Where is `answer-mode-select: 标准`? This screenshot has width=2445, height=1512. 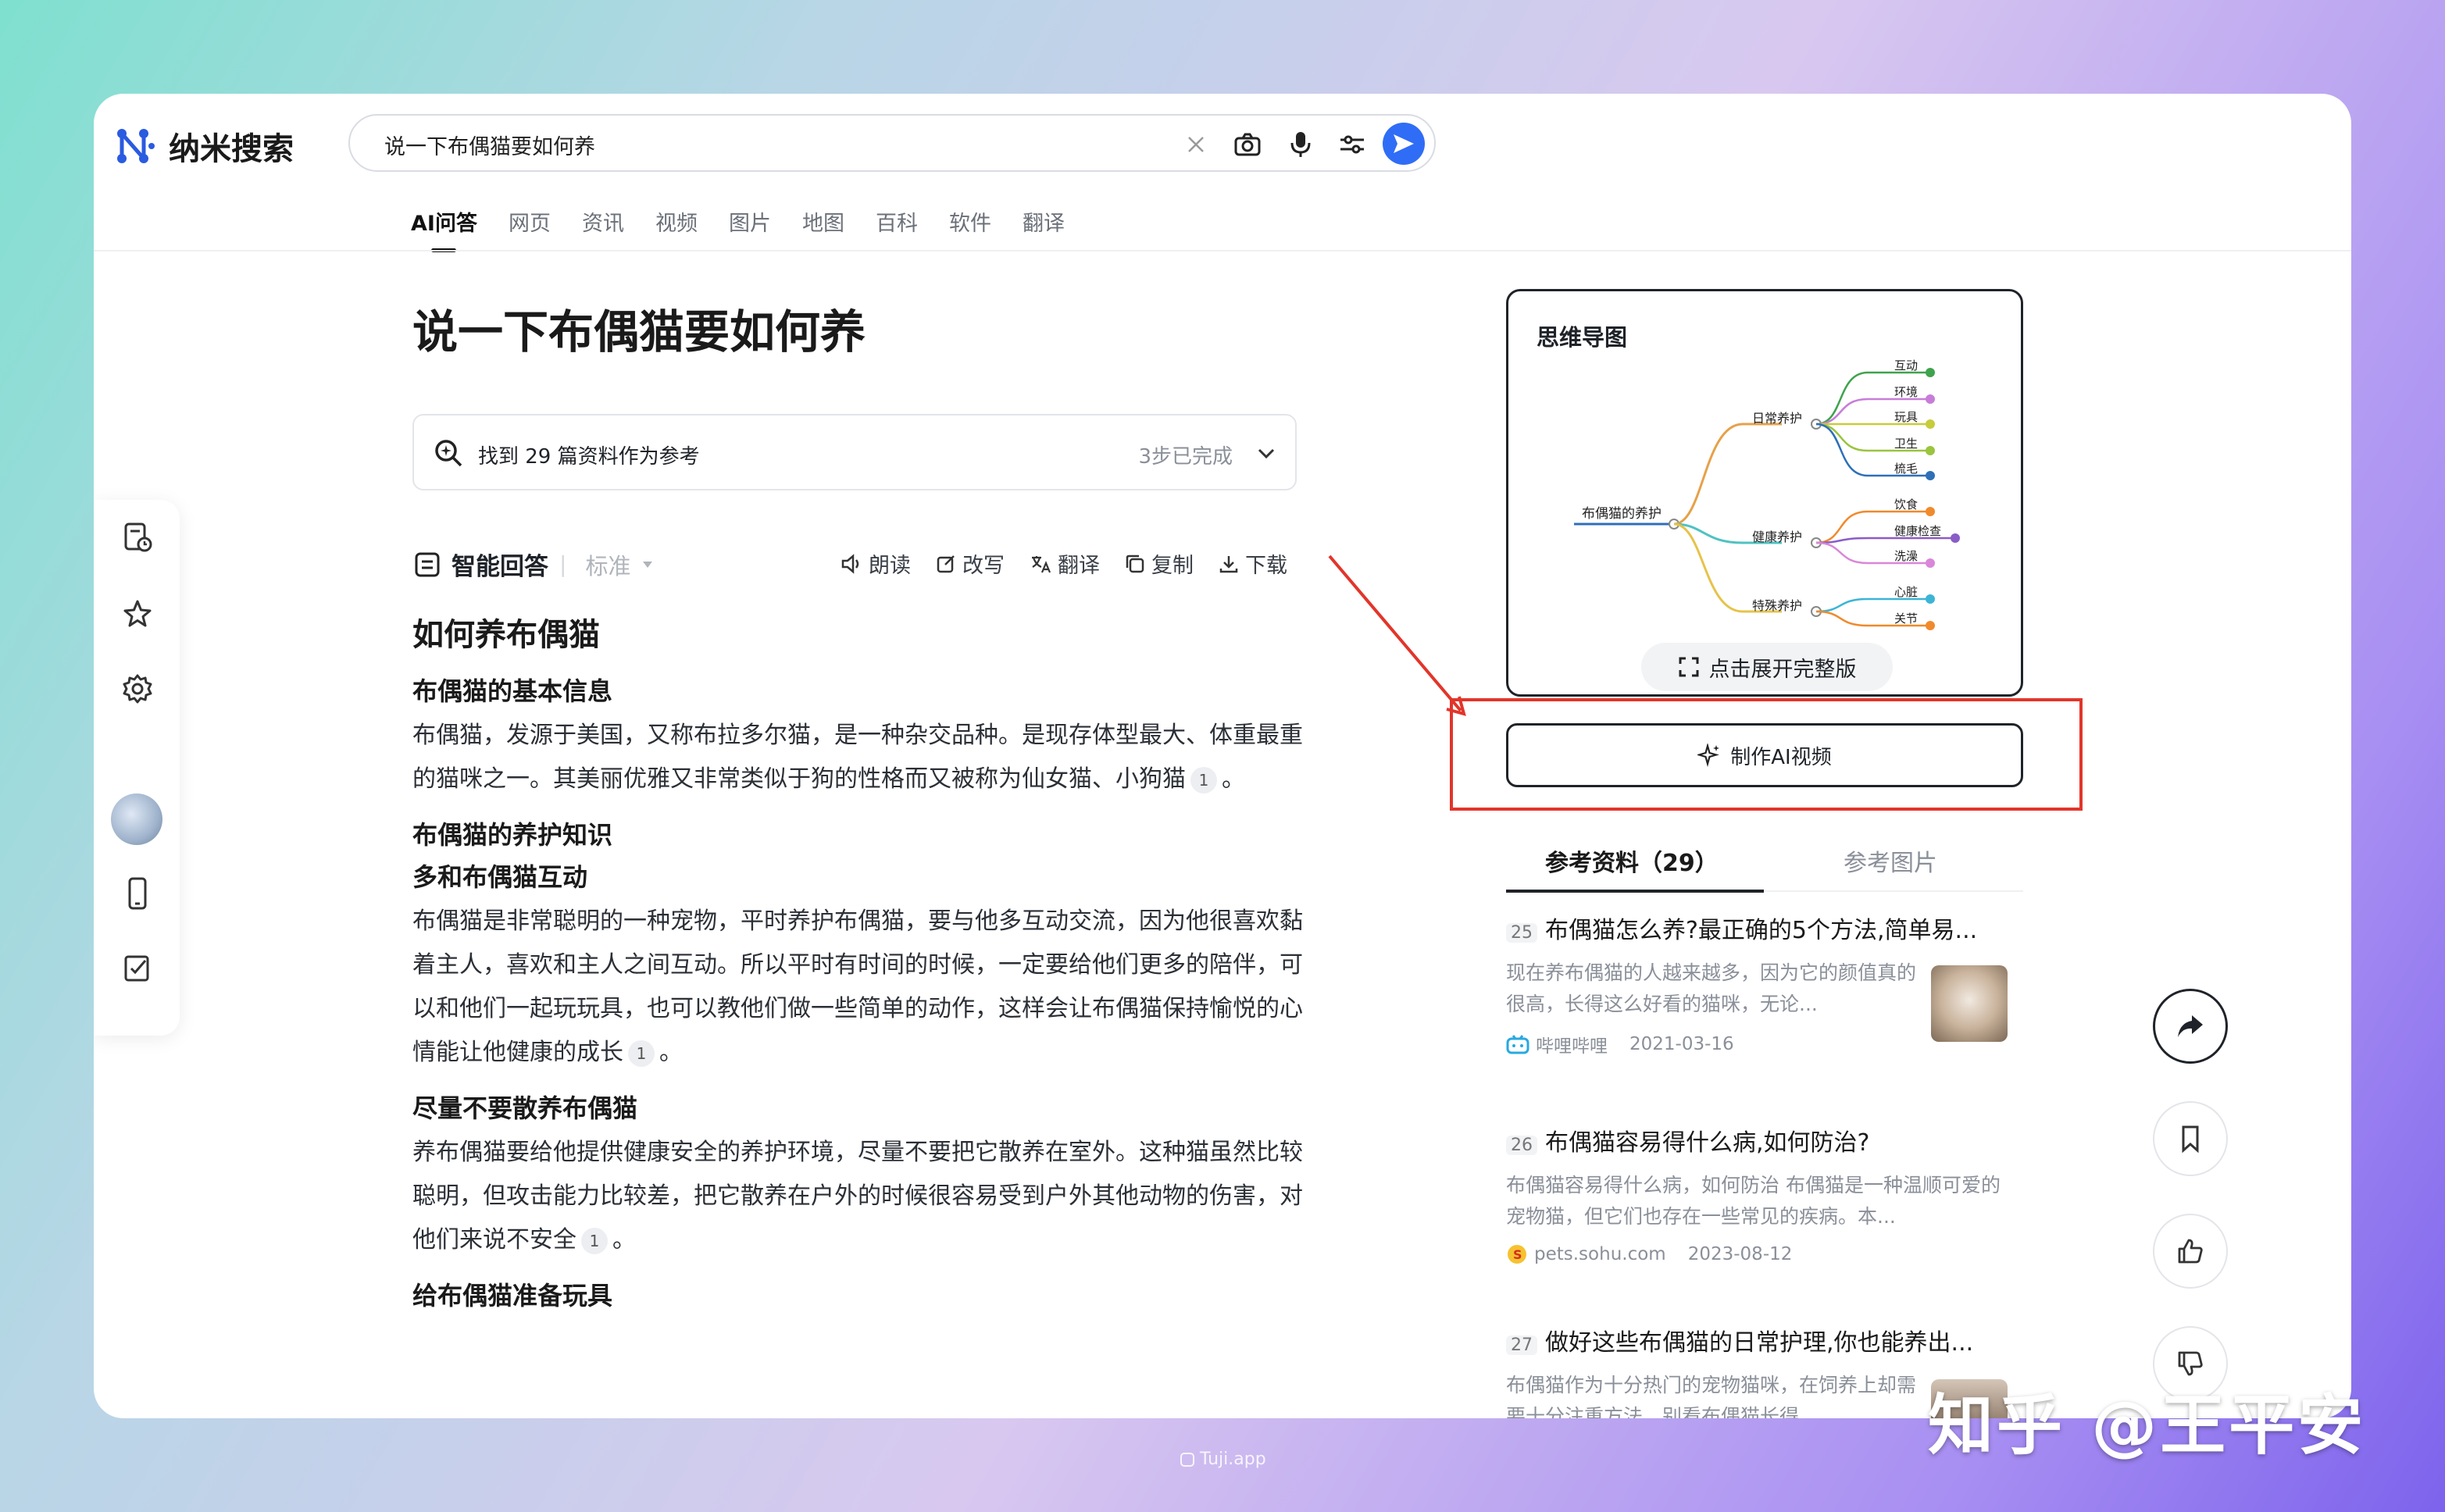 answer-mode-select: 标准 is located at coordinates (607, 564).